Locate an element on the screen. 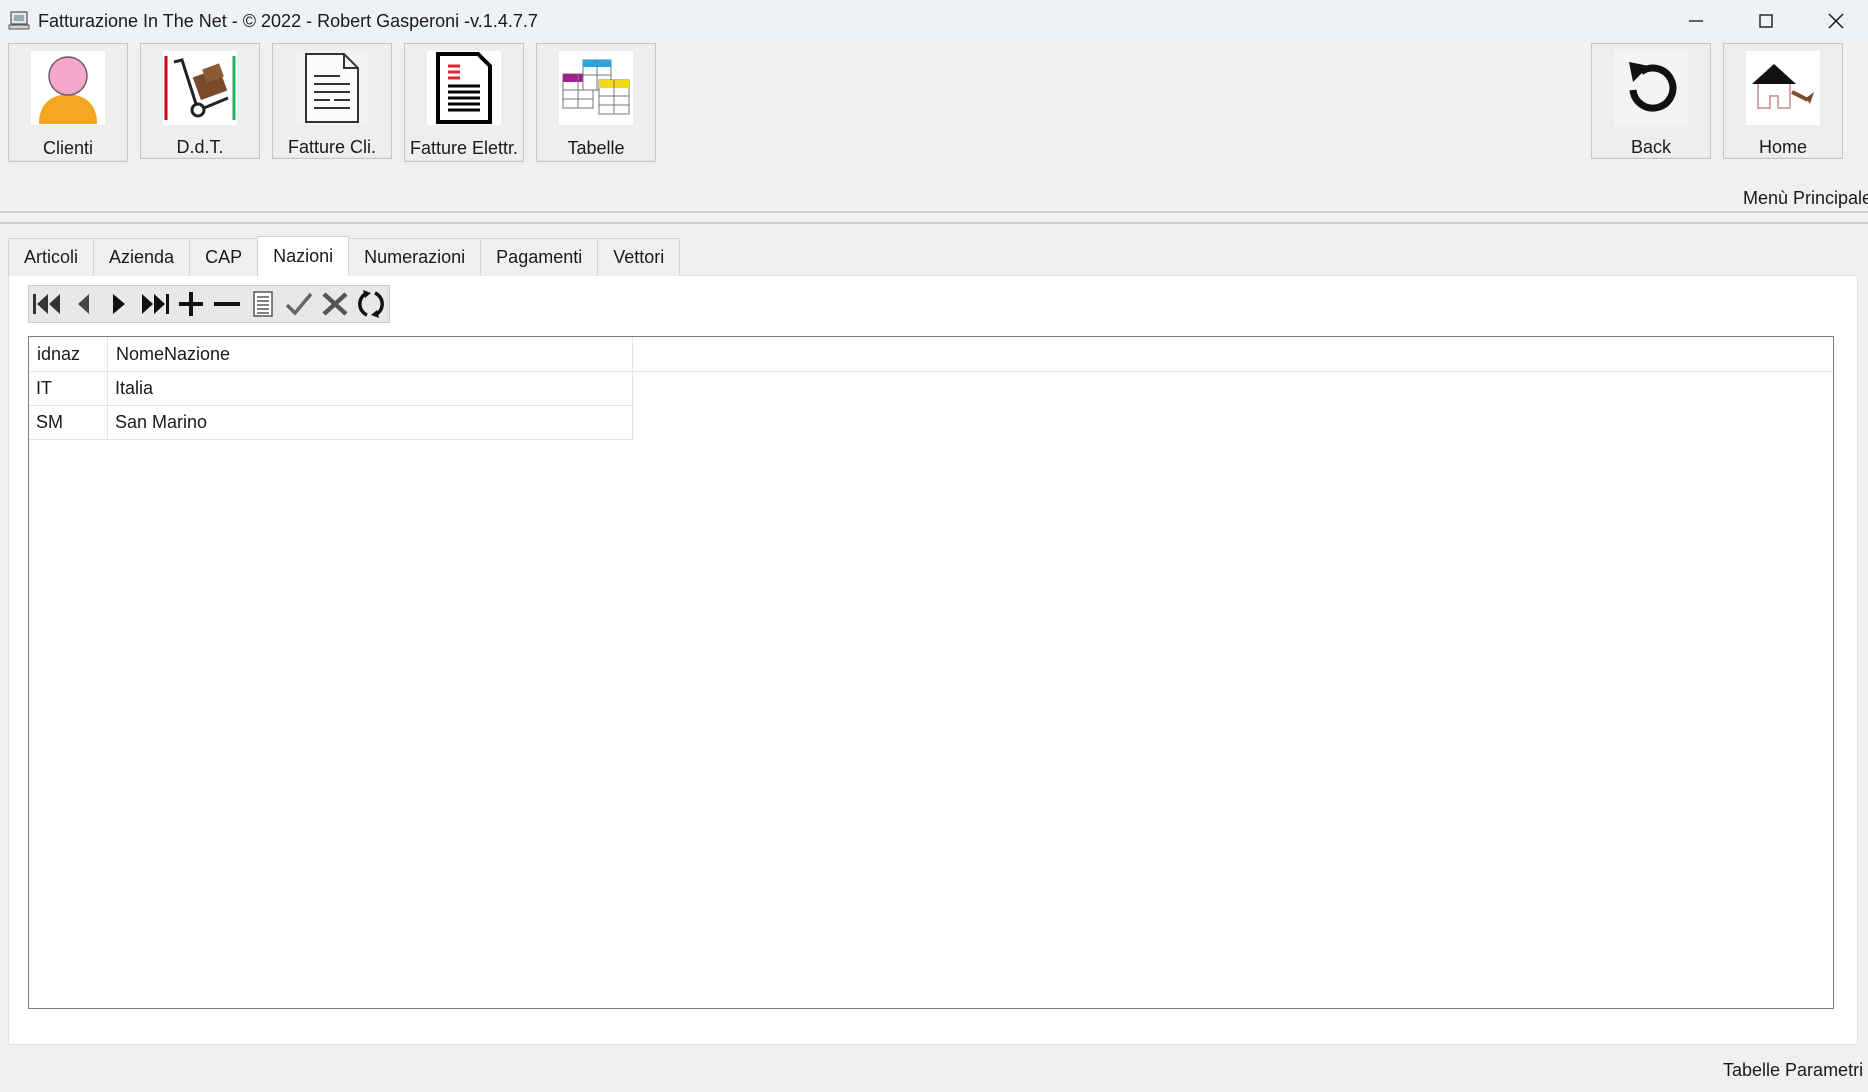 The width and height of the screenshot is (1868, 1092). home-button: Home is located at coordinates (1783, 101).